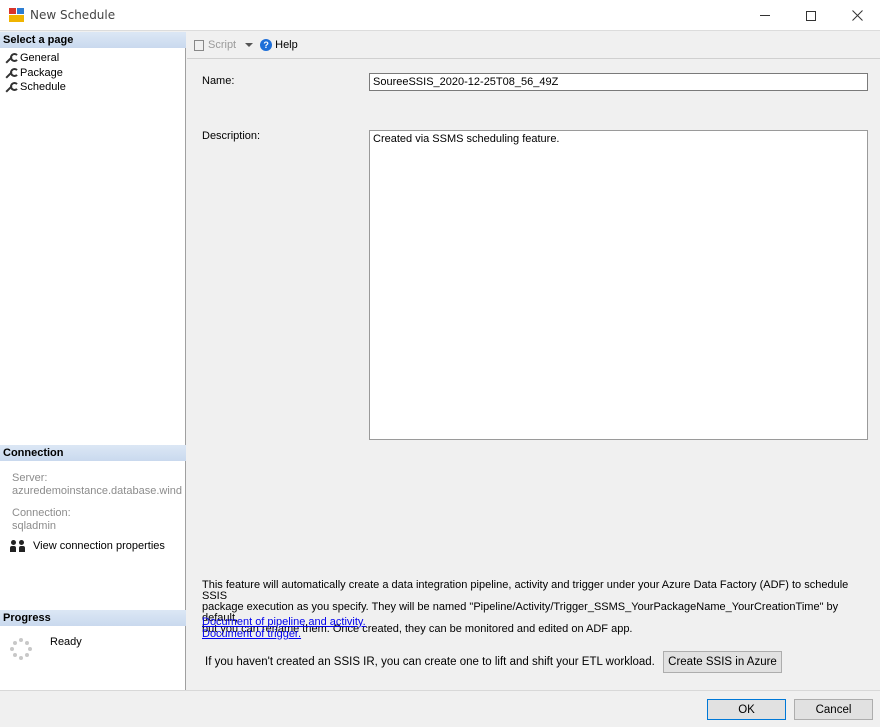  I want to click on name-label: Name:, so click(218, 81).